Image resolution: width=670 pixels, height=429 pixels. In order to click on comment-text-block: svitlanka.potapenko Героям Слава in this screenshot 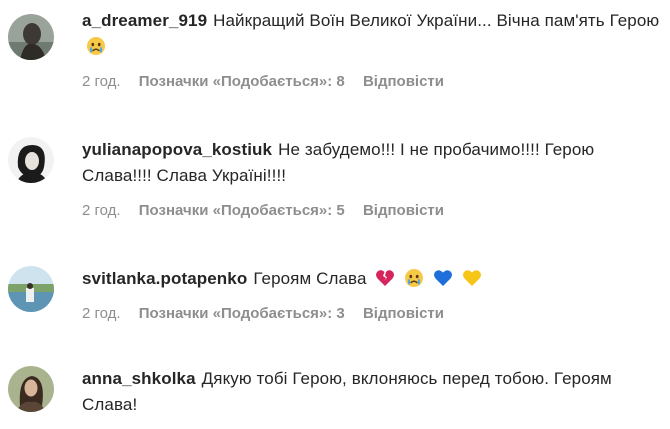, I will do `click(372, 279)`.